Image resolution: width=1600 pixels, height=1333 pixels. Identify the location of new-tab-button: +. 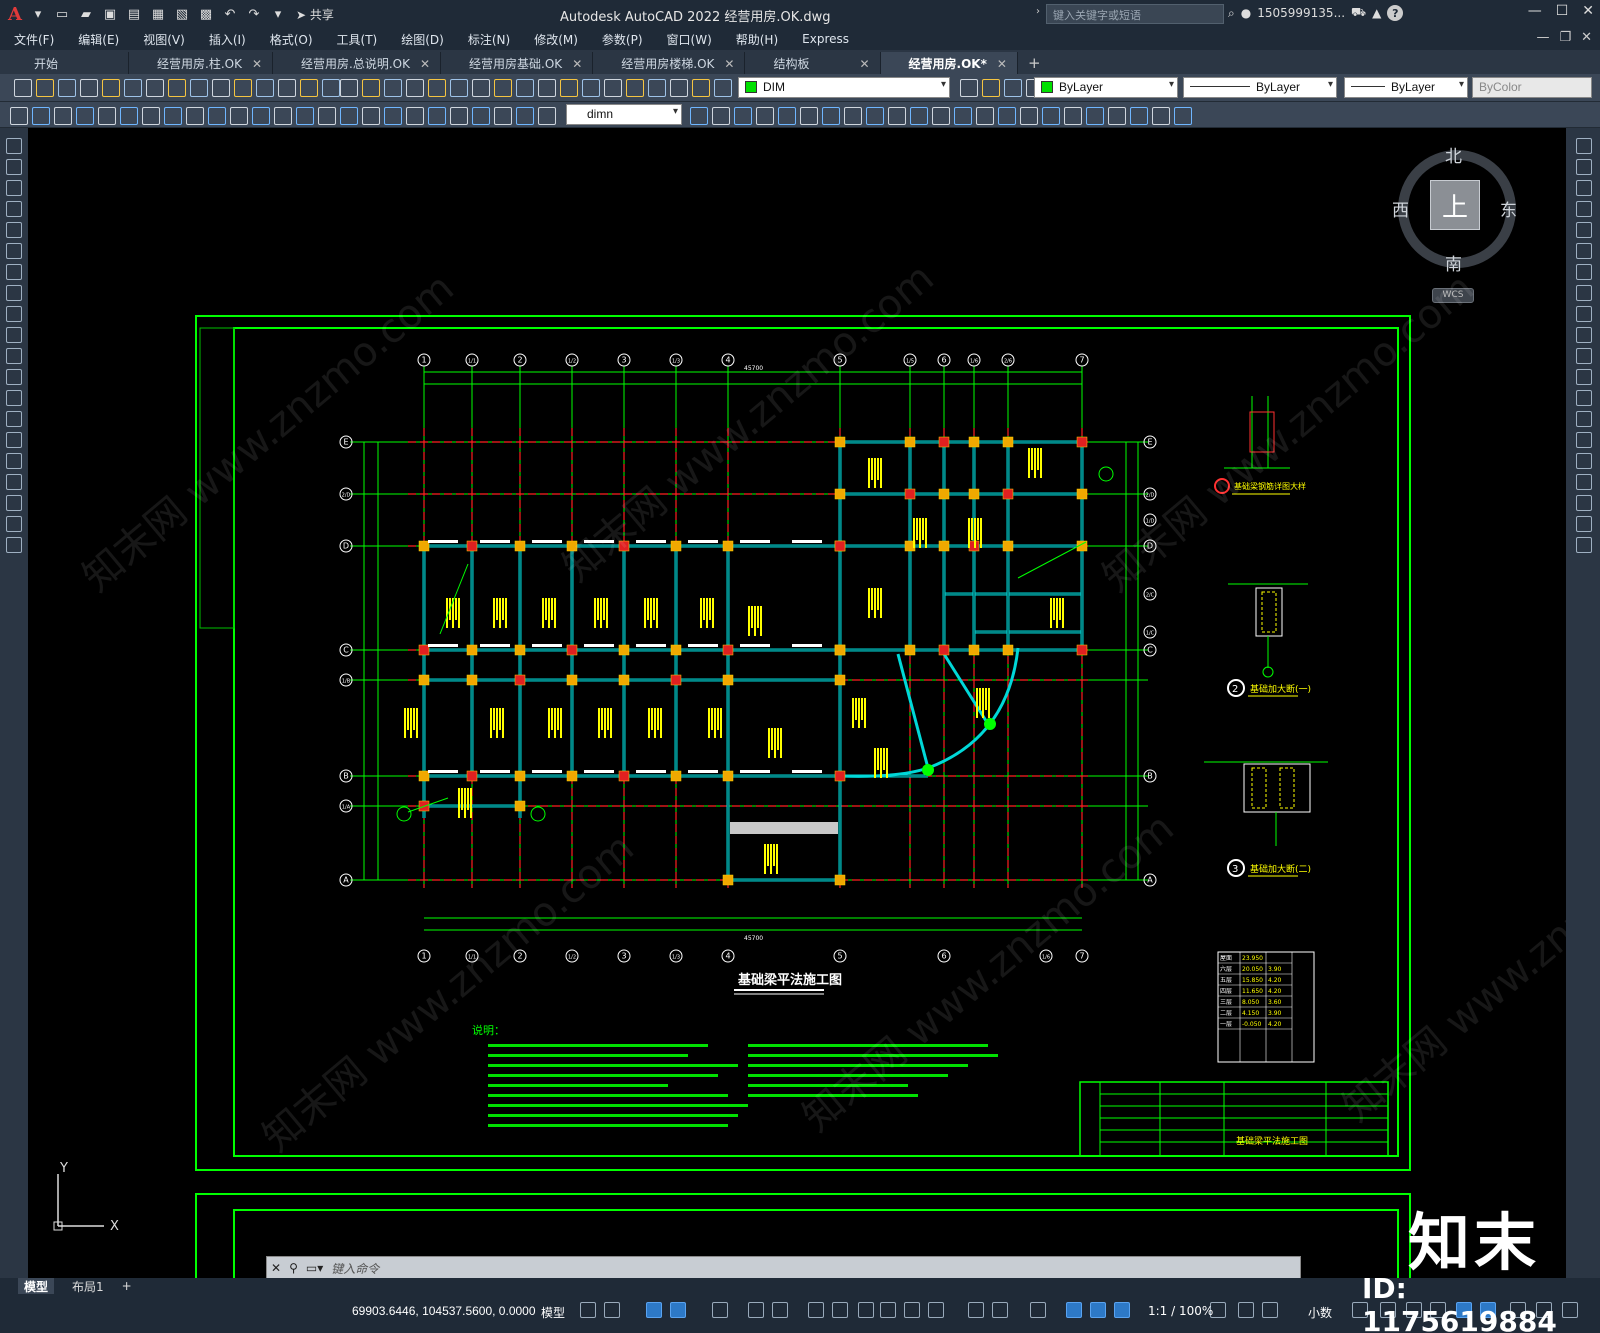
(1034, 63).